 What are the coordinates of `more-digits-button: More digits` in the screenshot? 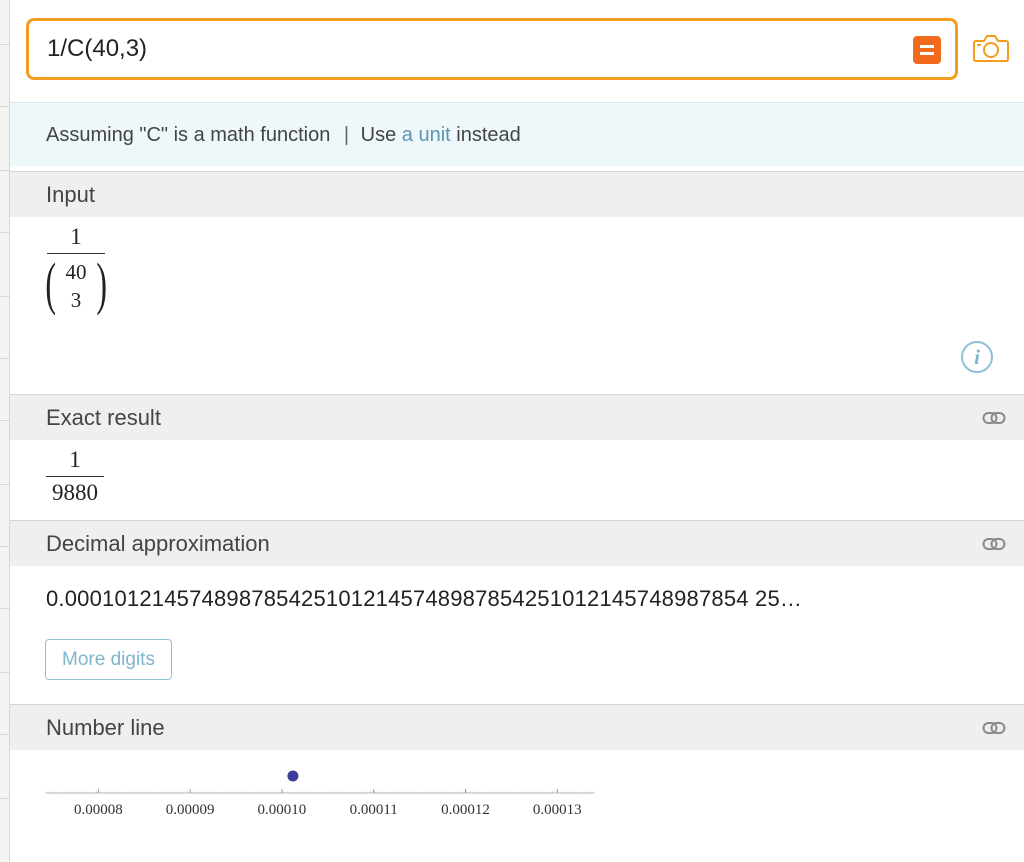 It's located at (108, 659).